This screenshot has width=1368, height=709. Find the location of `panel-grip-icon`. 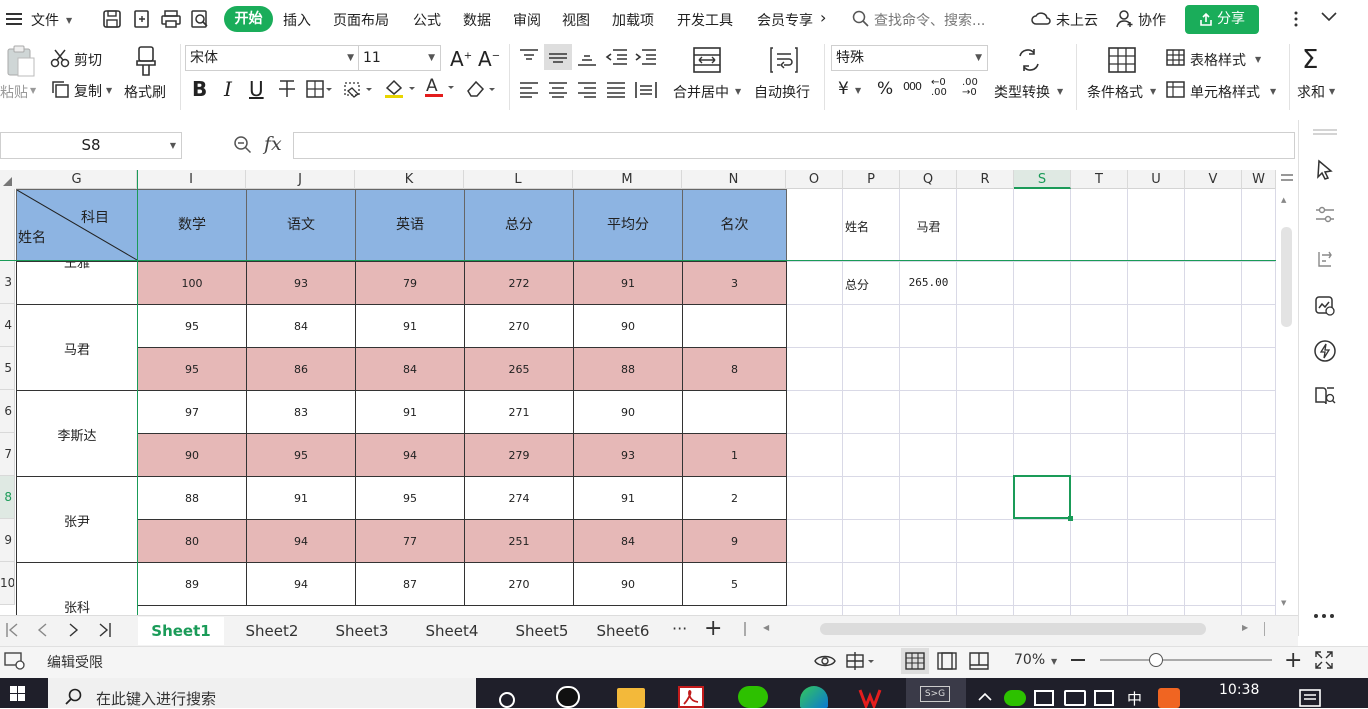

panel-grip-icon is located at coordinates (1325, 132).